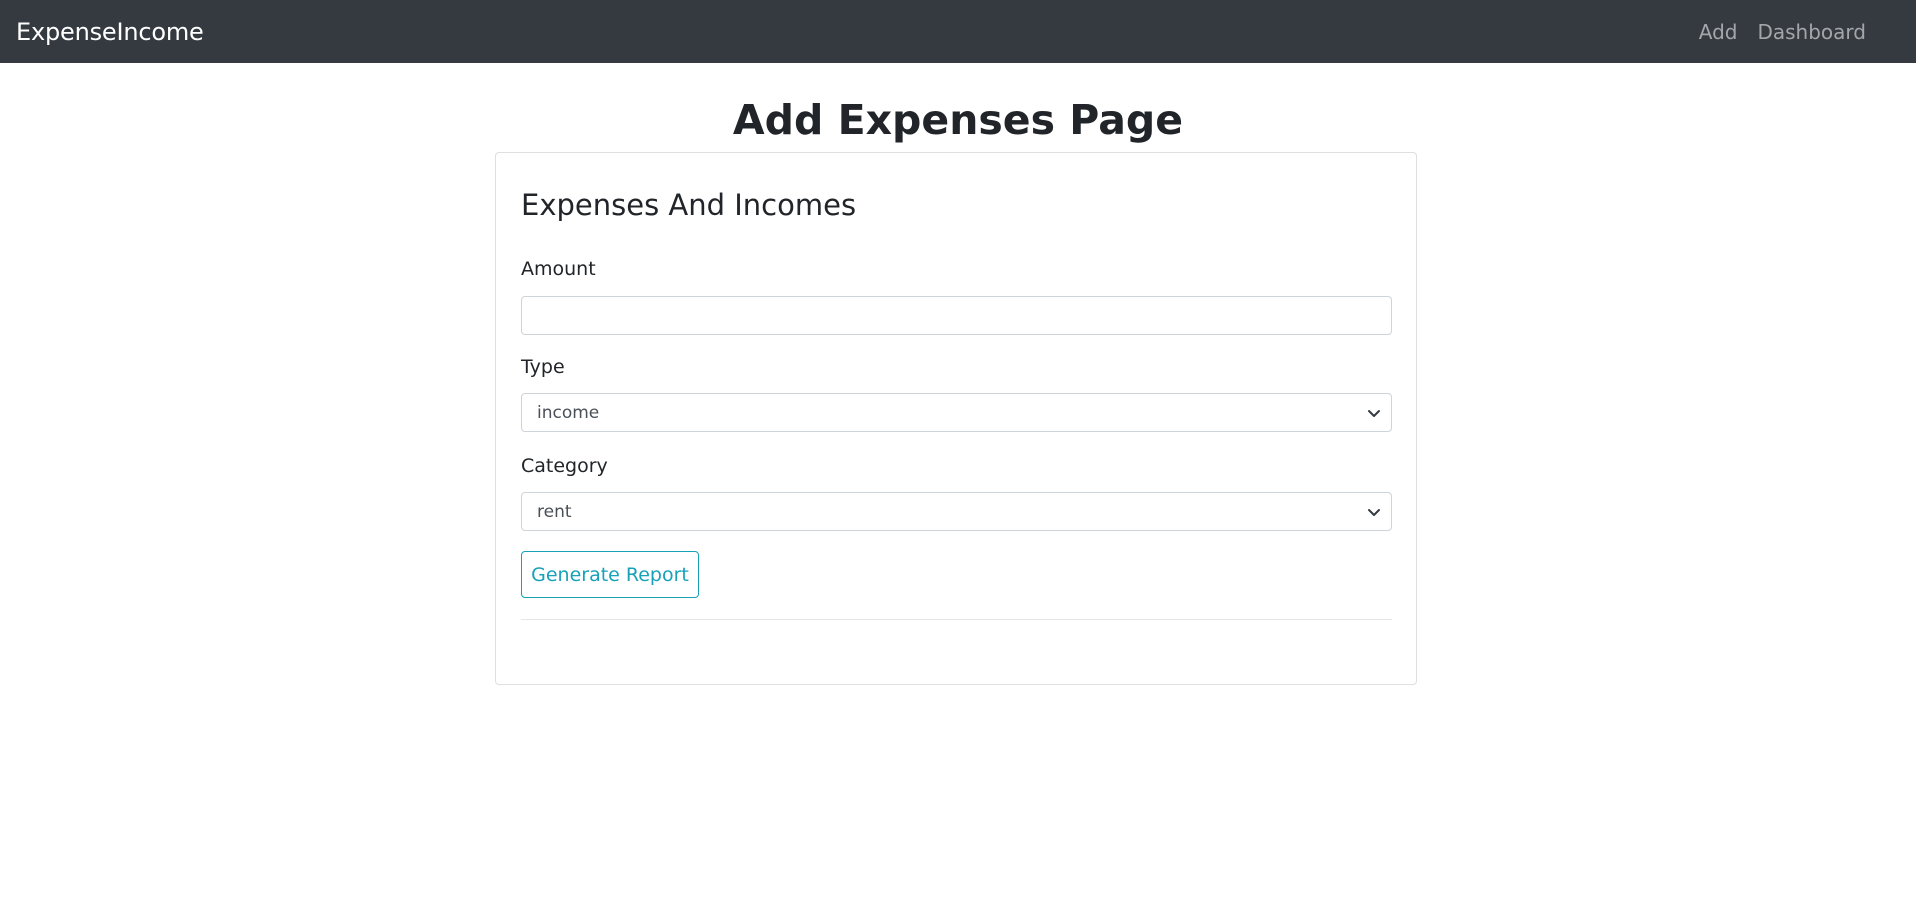  Describe the element at coordinates (568, 412) in the screenshot. I see `type-selected-value: income` at that location.